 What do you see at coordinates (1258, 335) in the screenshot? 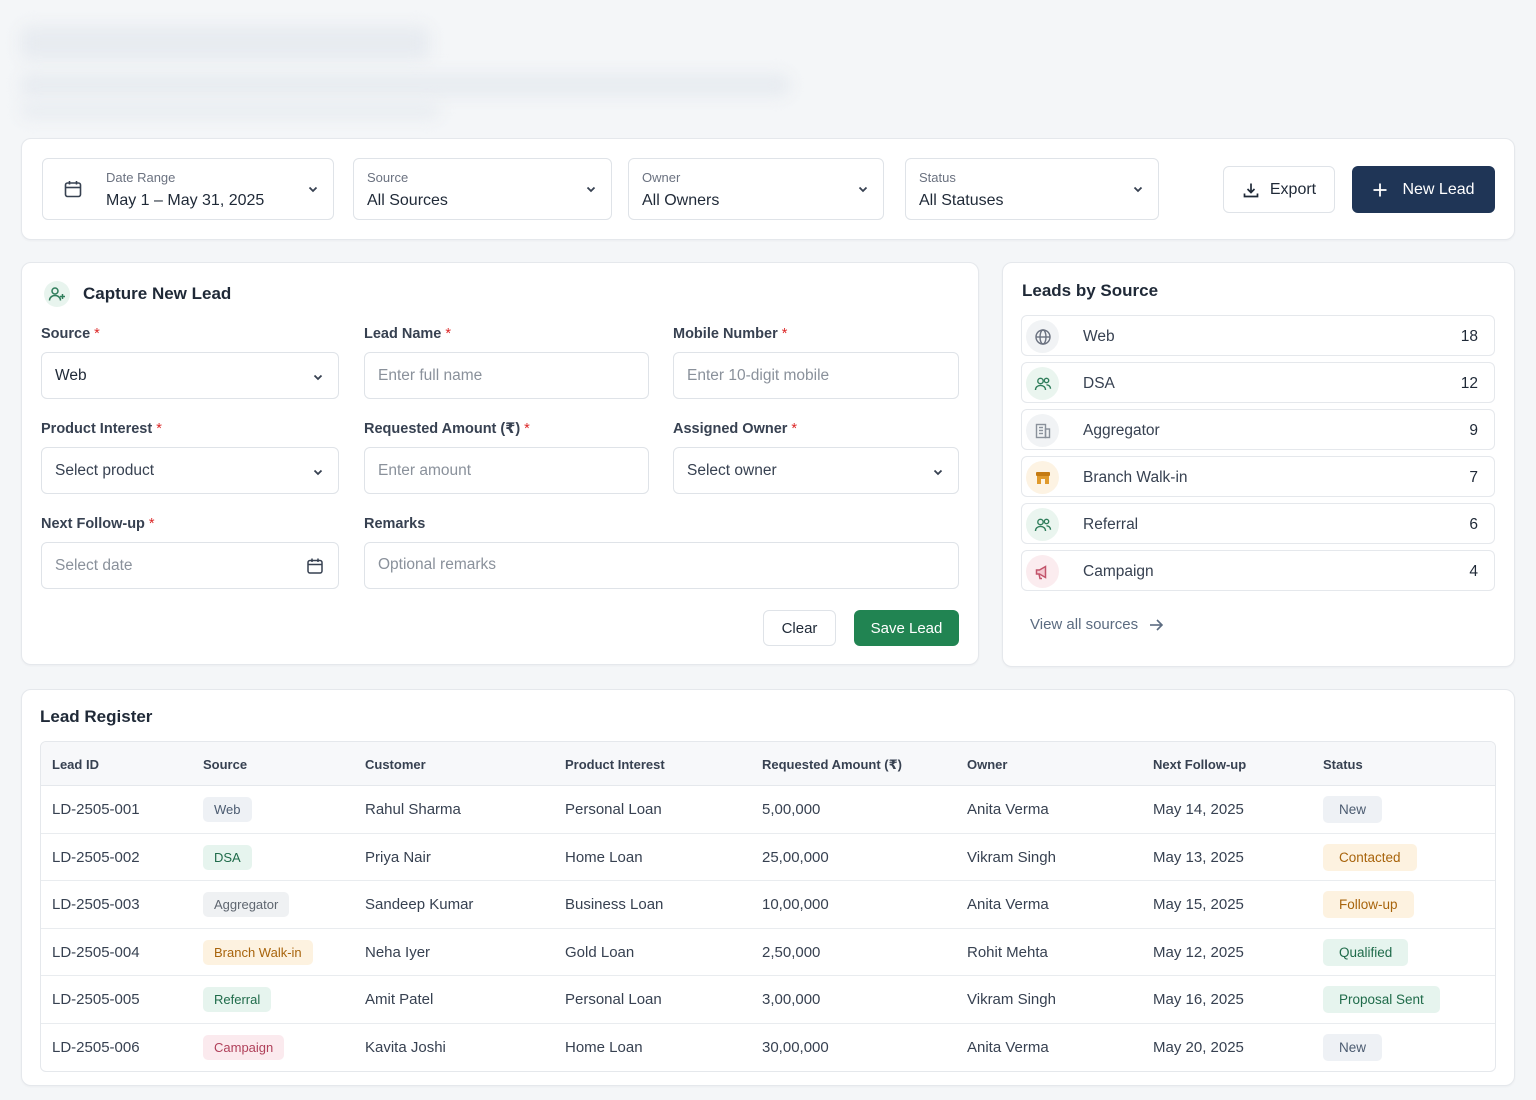
I see `source-row-web: Web 18` at bounding box center [1258, 335].